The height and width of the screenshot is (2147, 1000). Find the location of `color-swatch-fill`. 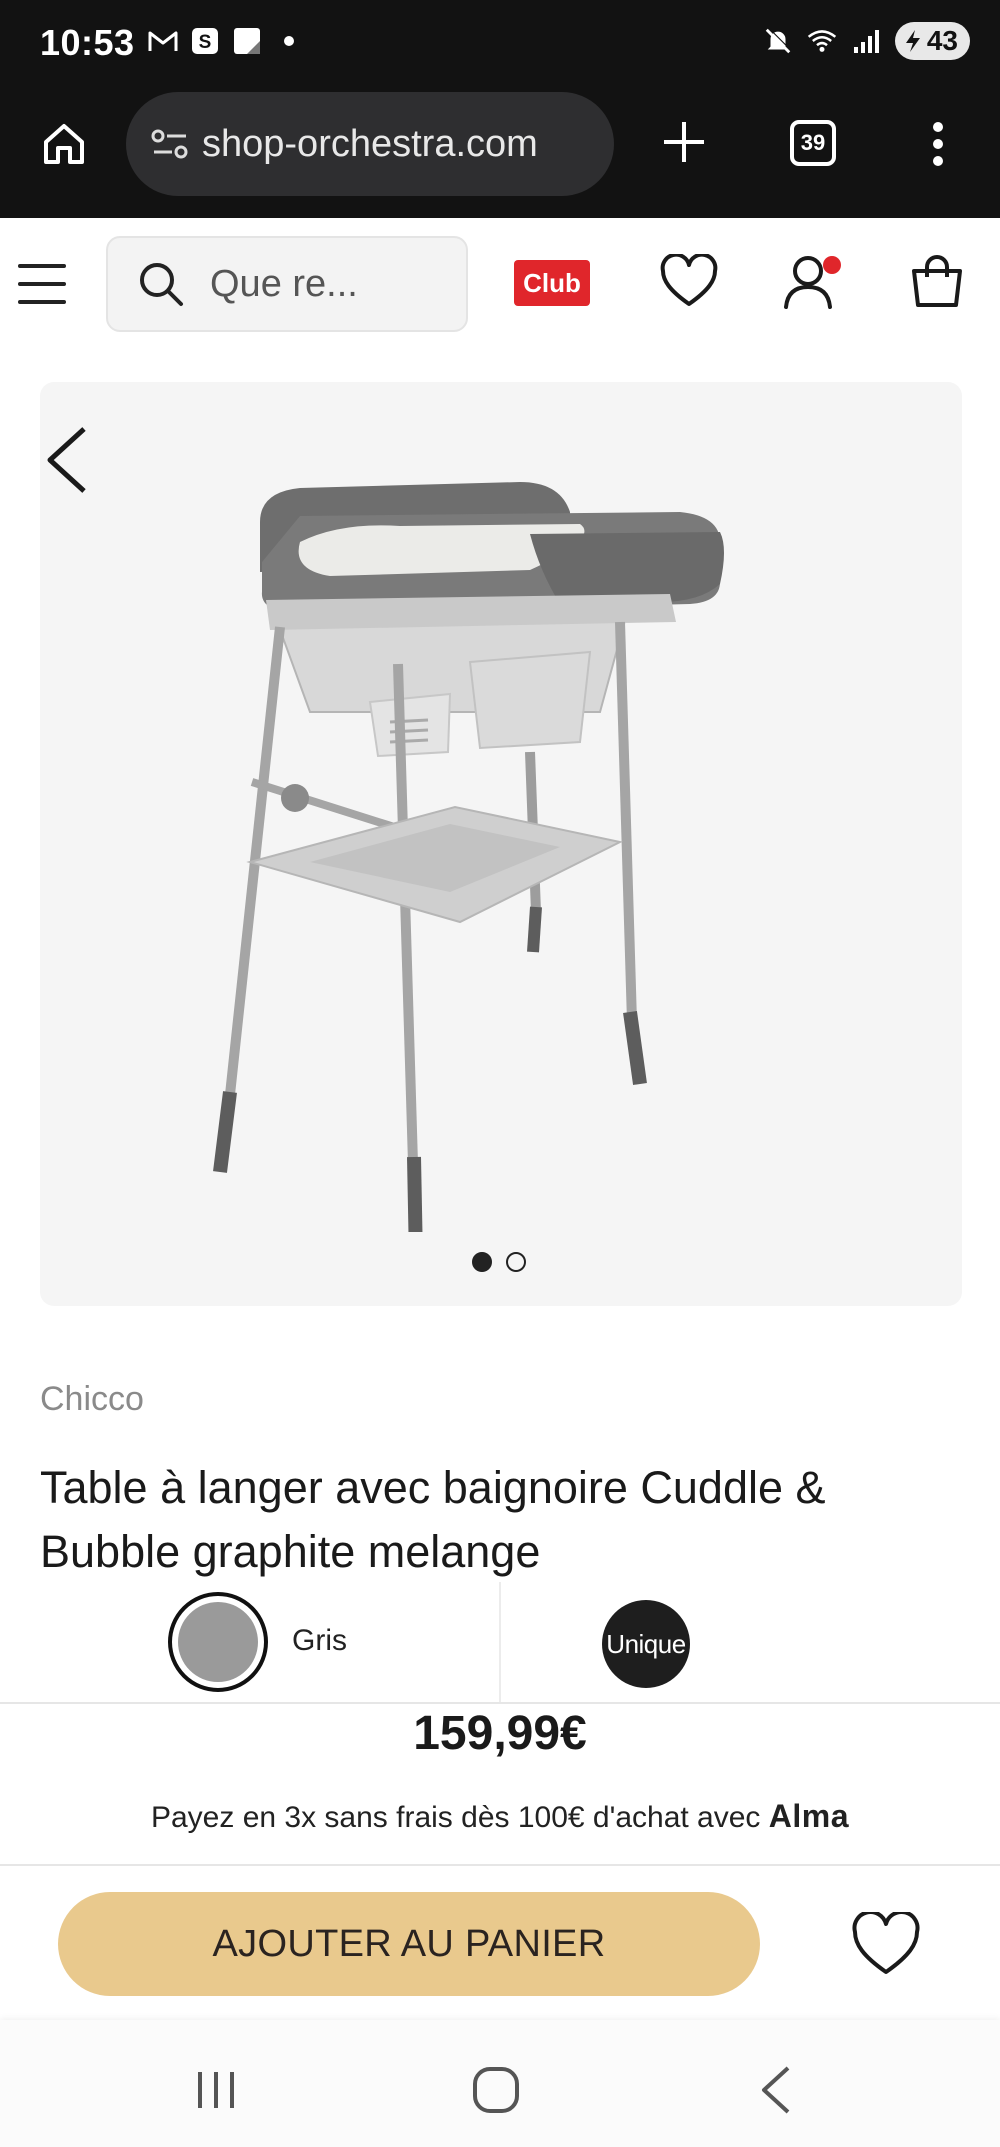

color-swatch-fill is located at coordinates (218, 1642).